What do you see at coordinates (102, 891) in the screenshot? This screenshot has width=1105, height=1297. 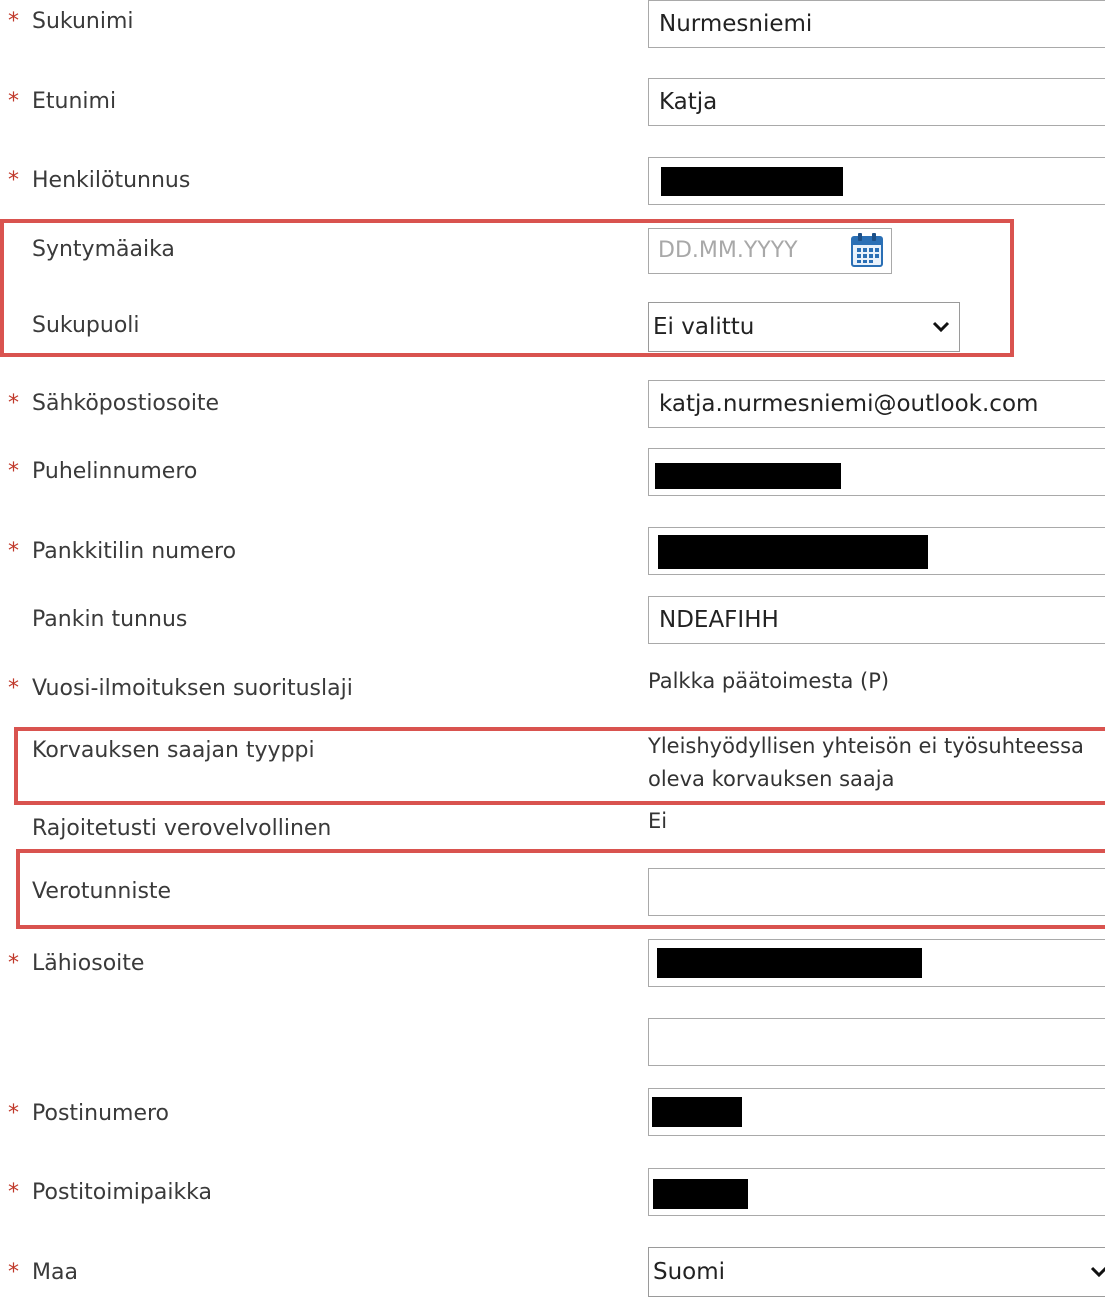 I see `label-verotunniste: Verotunniste` at bounding box center [102, 891].